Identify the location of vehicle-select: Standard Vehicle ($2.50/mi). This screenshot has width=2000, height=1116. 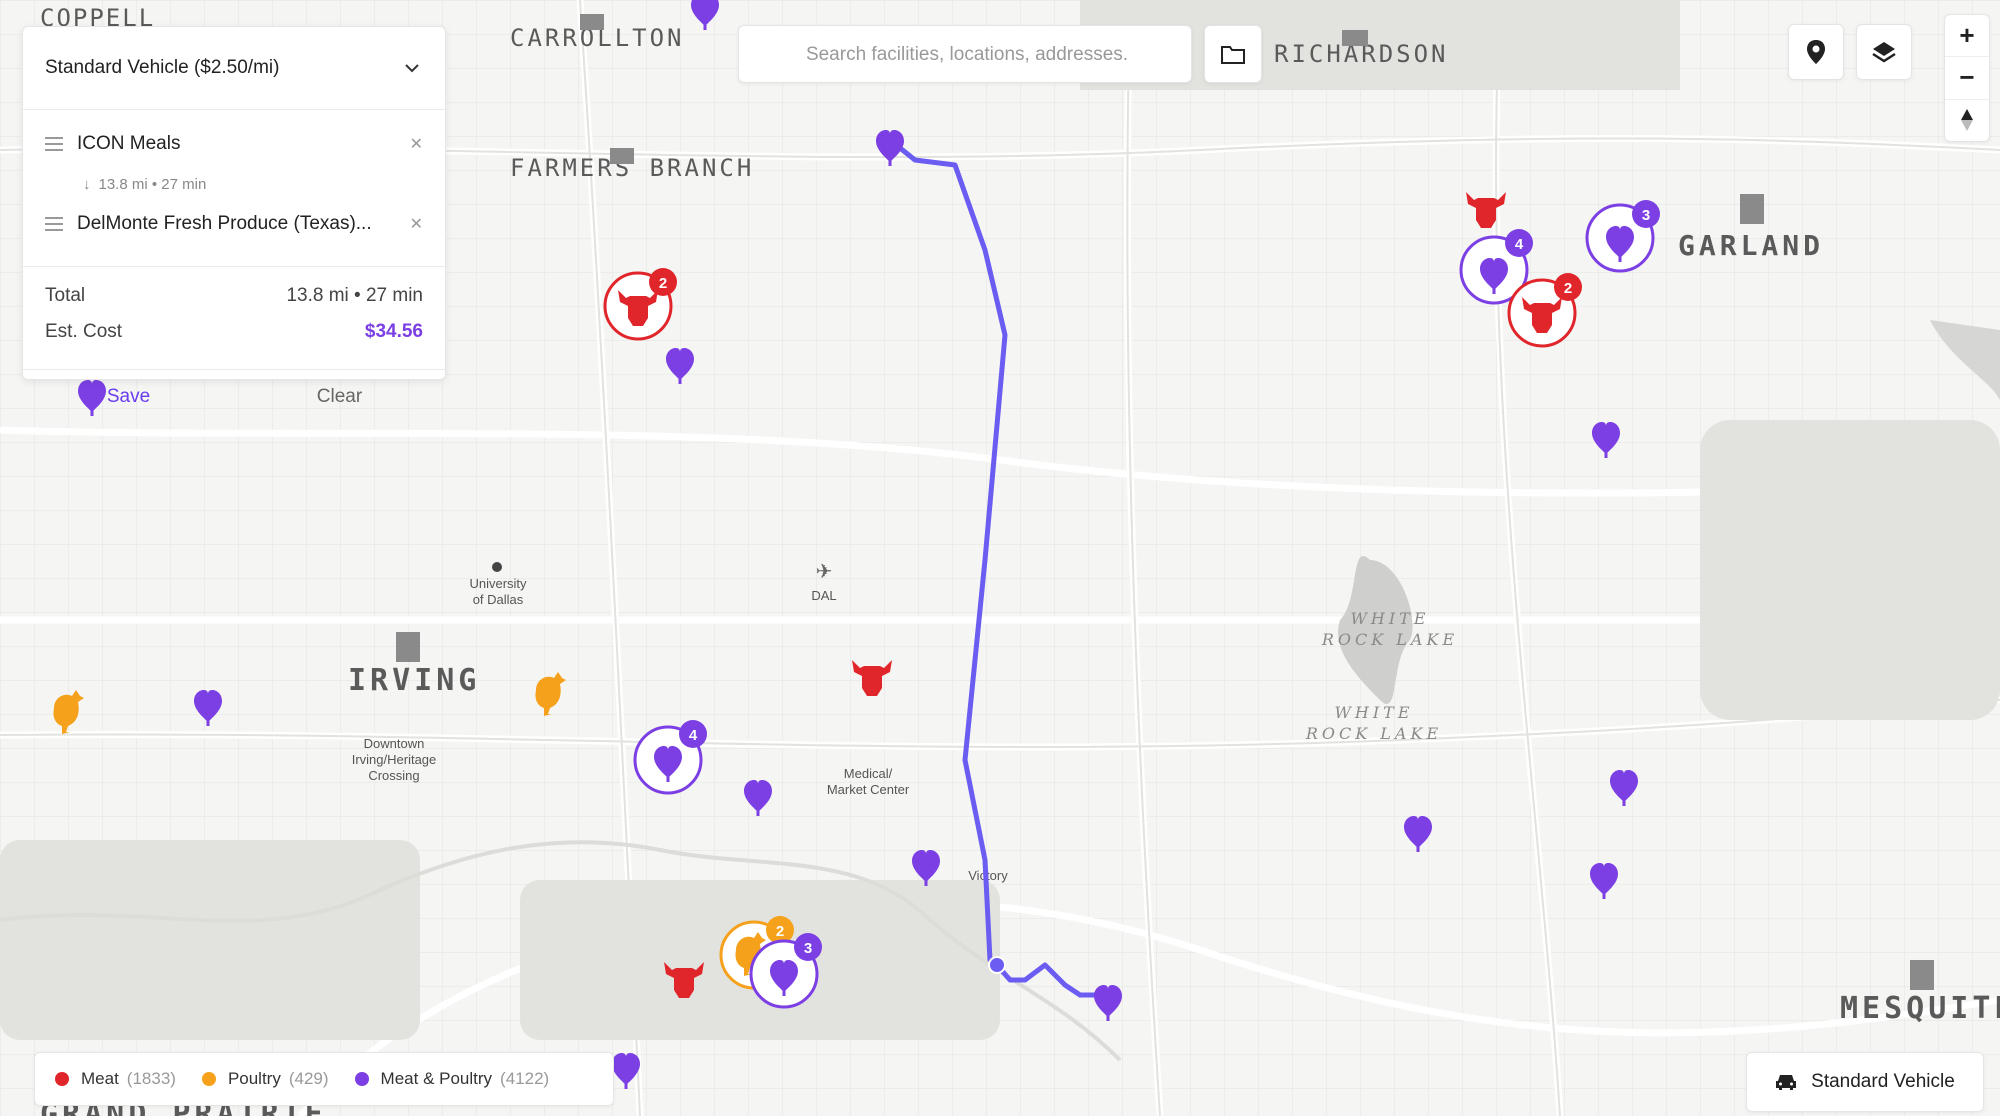
(234, 68).